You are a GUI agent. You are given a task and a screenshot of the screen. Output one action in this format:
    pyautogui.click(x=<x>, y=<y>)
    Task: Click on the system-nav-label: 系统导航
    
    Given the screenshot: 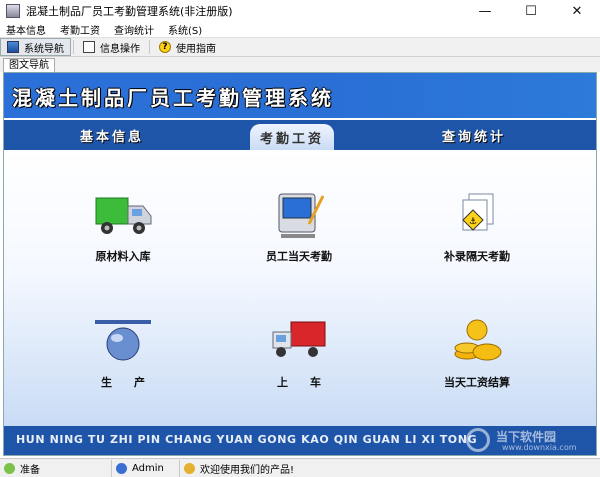 What is the action you would take?
    pyautogui.click(x=44, y=49)
    